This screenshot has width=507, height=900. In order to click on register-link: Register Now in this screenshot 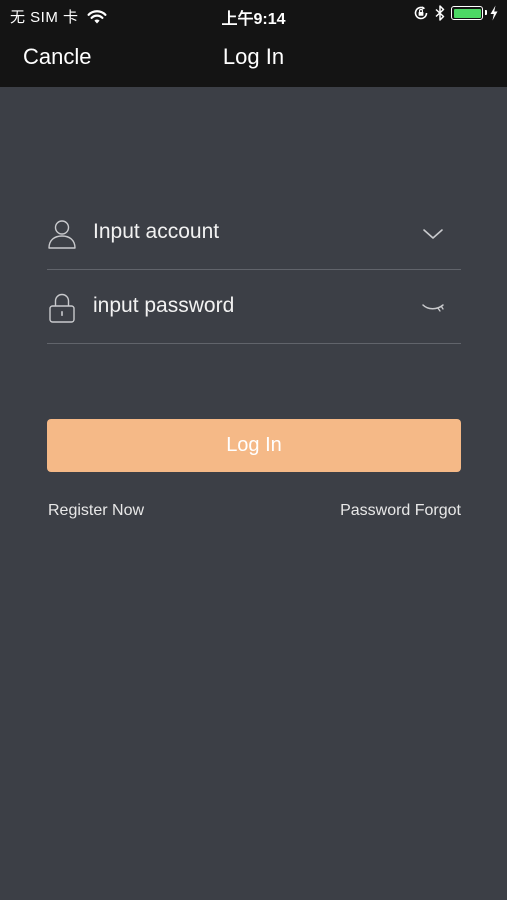, I will do `click(96, 511)`.